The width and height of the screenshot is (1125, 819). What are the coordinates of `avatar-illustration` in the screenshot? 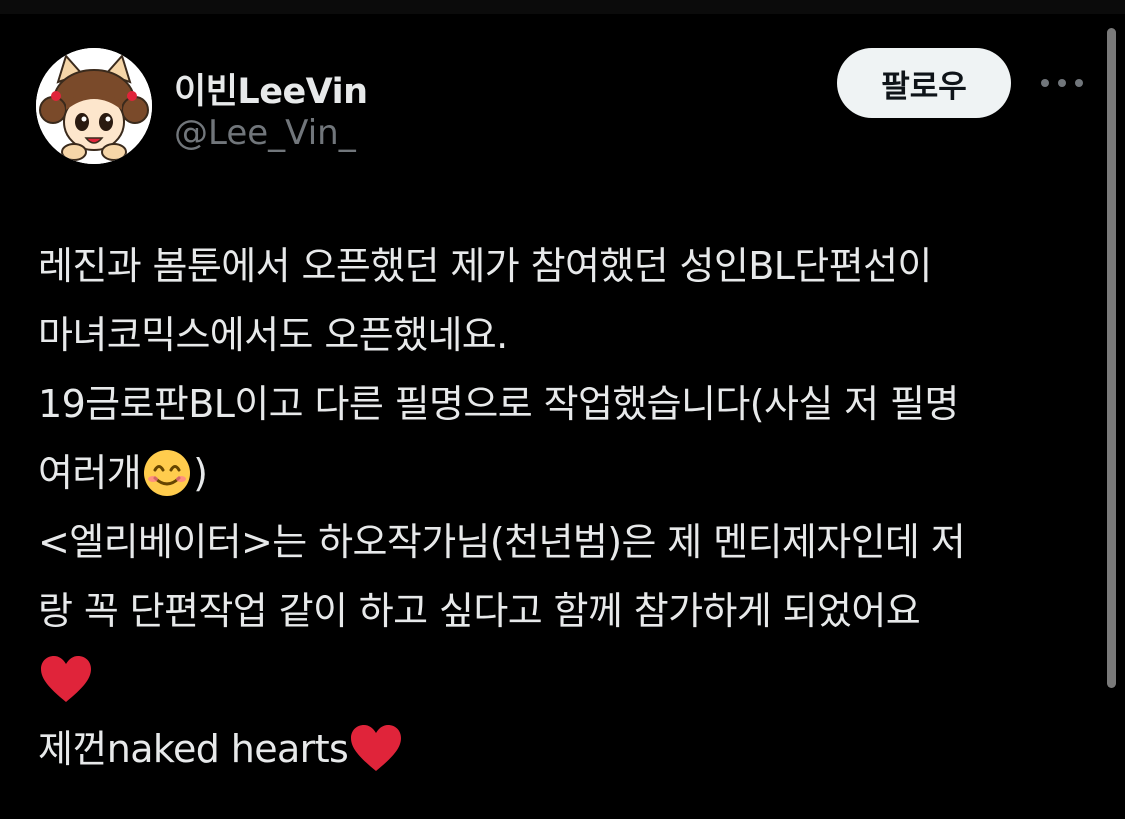 It's located at (94, 106).